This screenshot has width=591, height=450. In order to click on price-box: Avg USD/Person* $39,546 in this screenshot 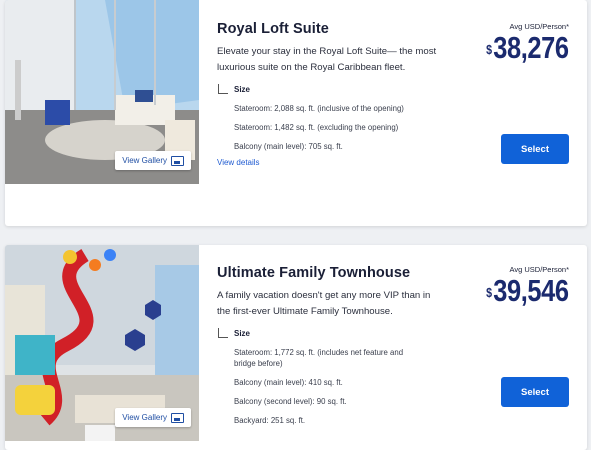, I will do `click(519, 286)`.